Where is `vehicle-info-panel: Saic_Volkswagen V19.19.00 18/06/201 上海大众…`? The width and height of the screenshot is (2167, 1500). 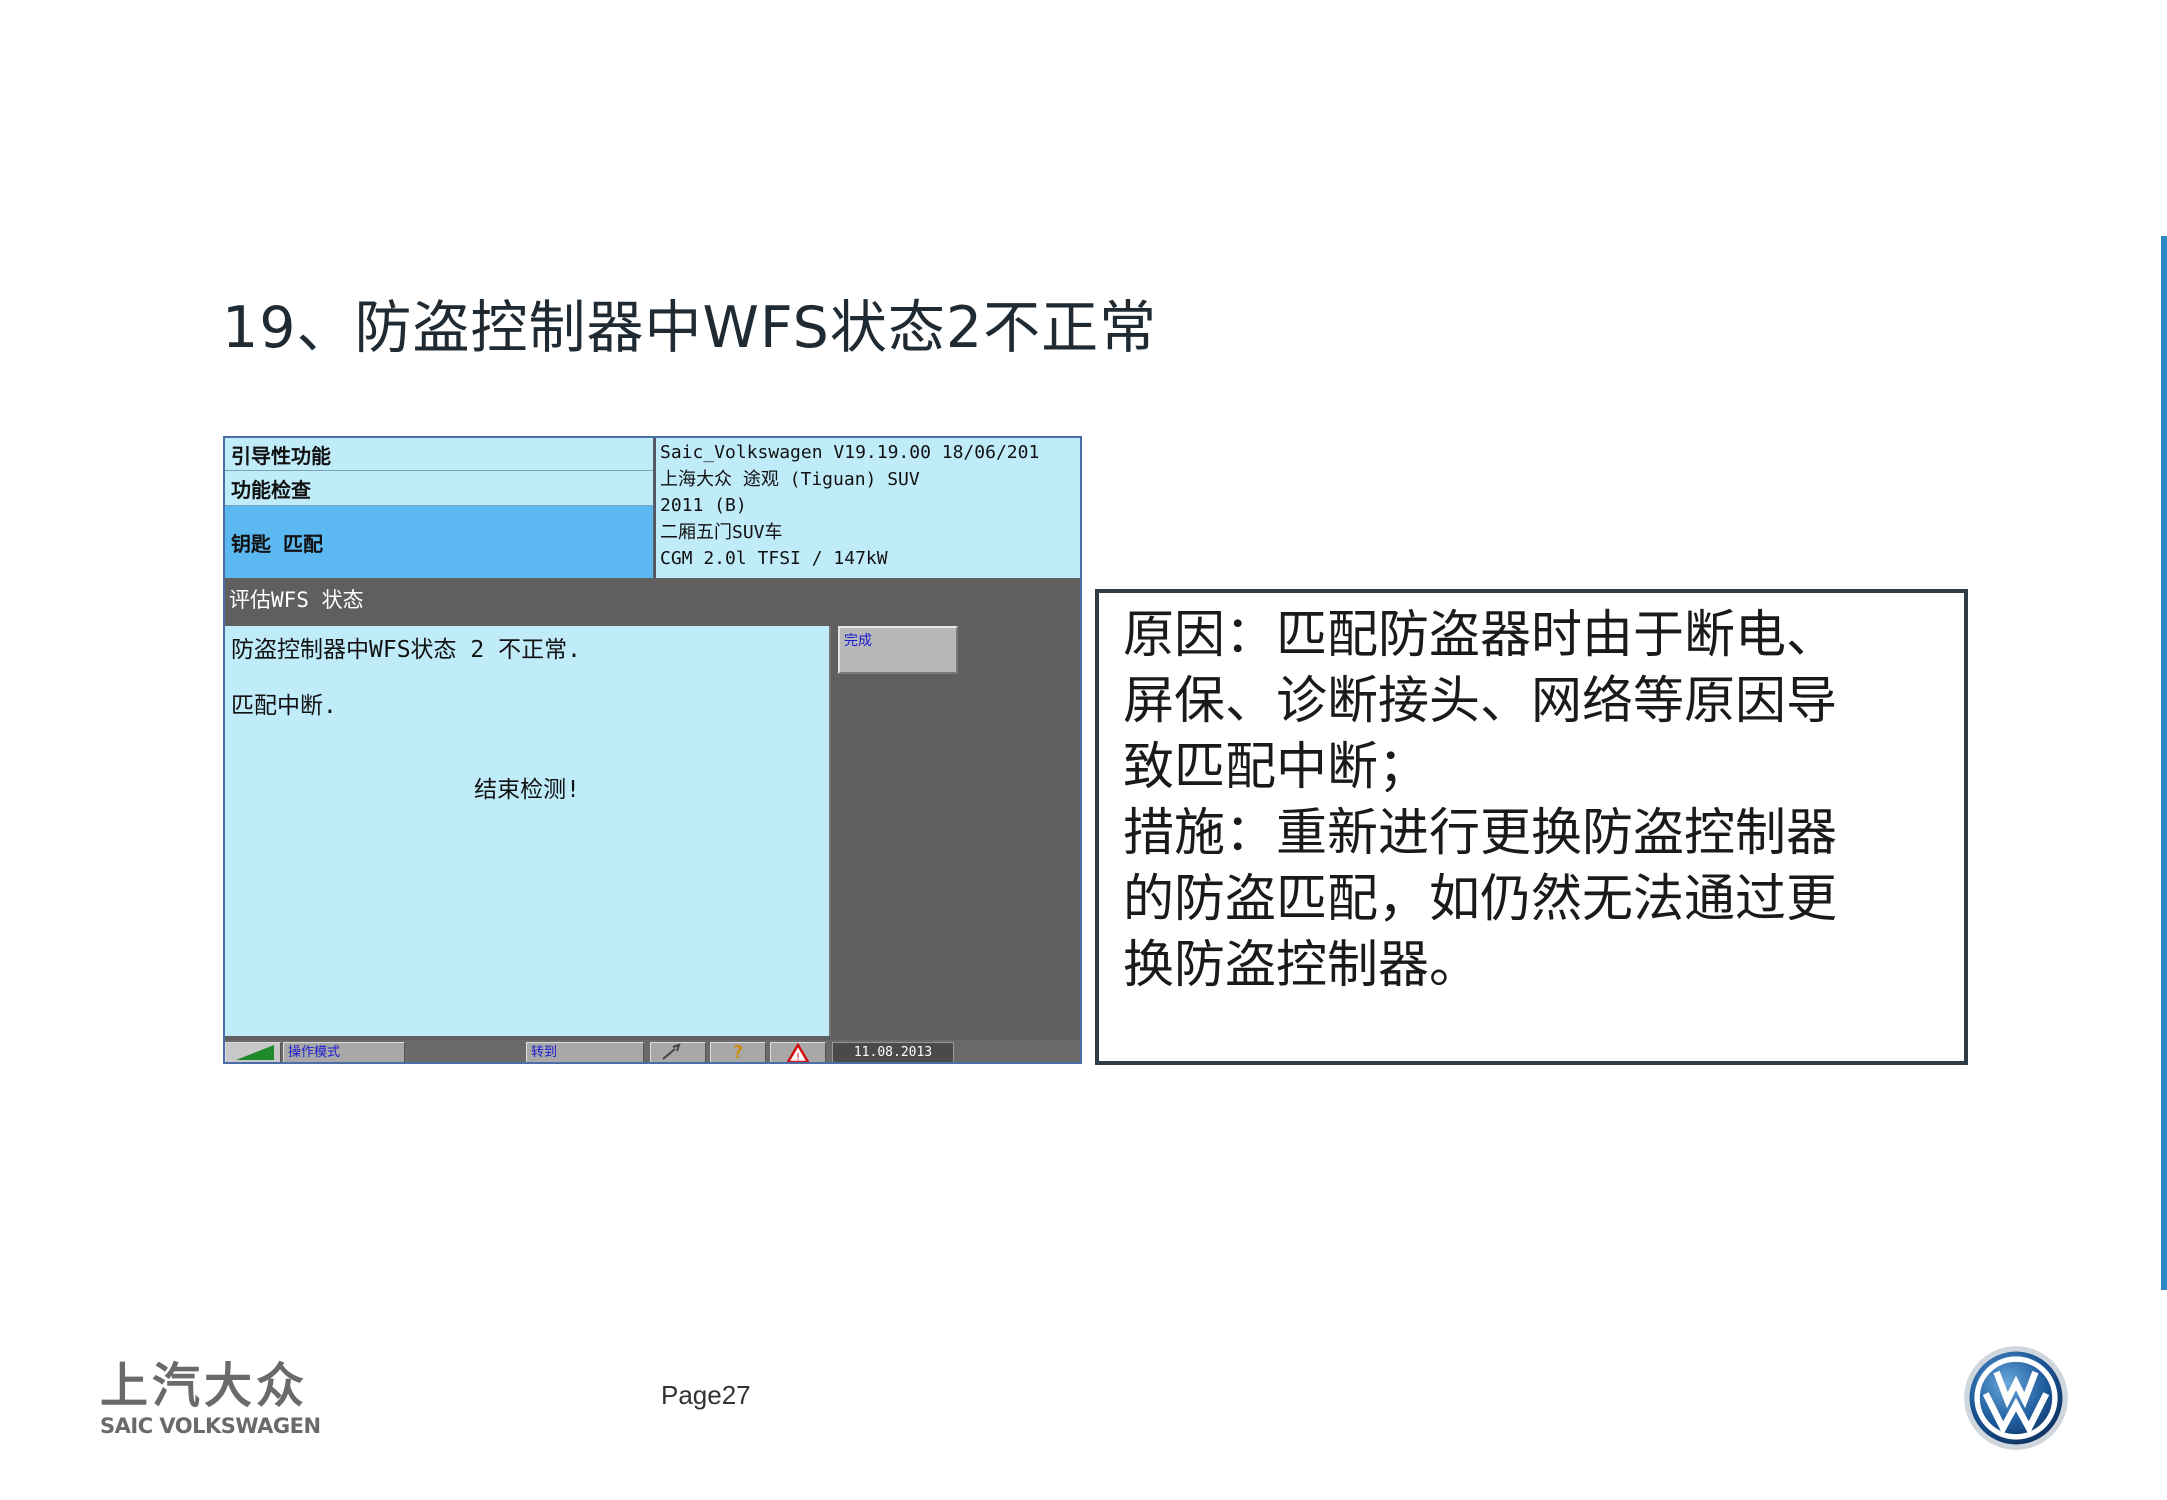 vehicle-info-panel: Saic_Volkswagen V19.19.00 18/06/201 上海大众… is located at coordinates (867, 508).